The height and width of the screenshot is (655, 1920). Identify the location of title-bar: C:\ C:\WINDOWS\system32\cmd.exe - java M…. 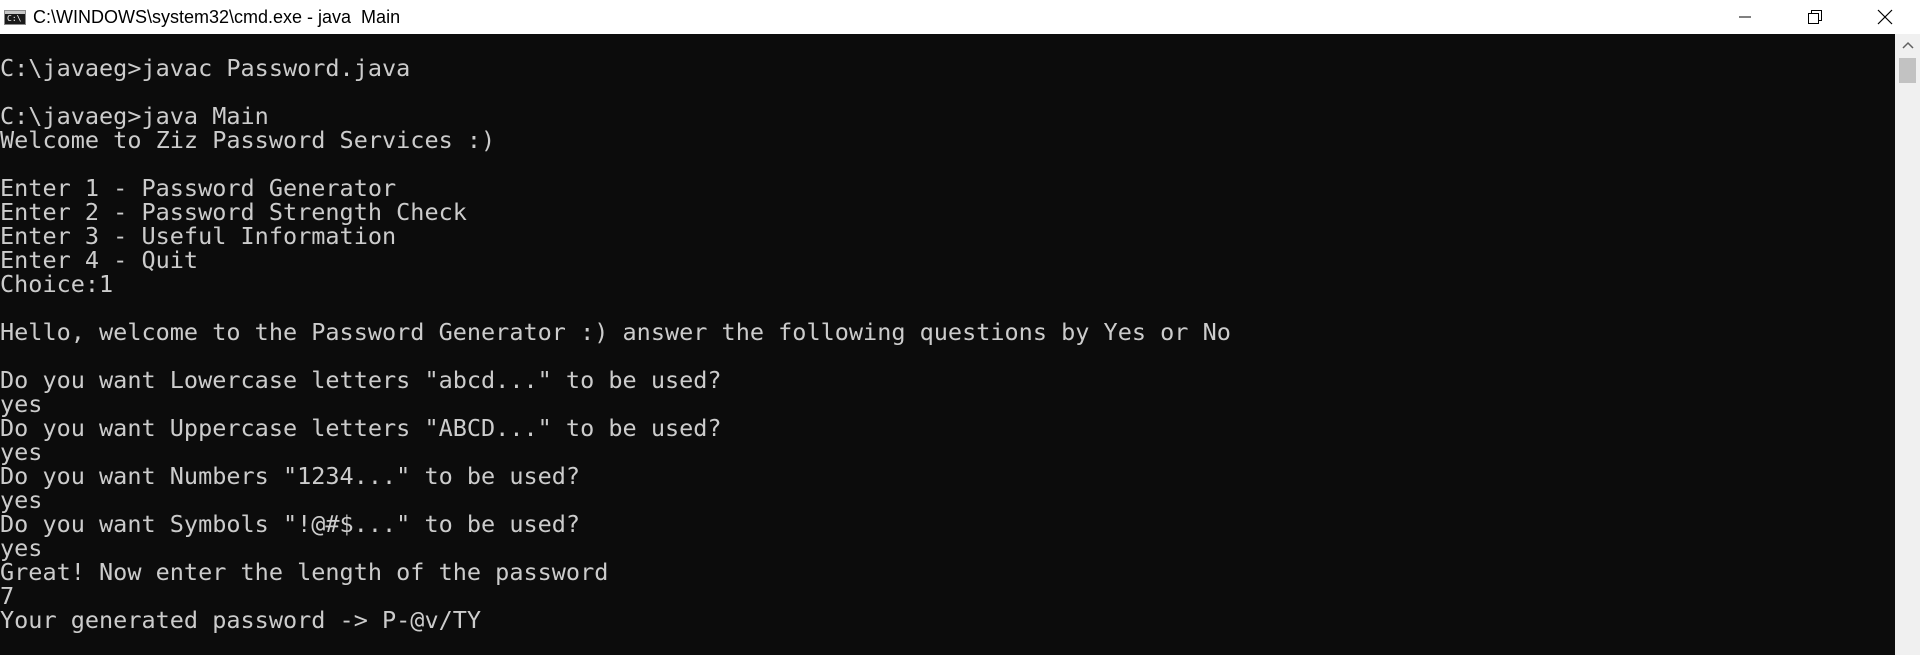
(960, 17).